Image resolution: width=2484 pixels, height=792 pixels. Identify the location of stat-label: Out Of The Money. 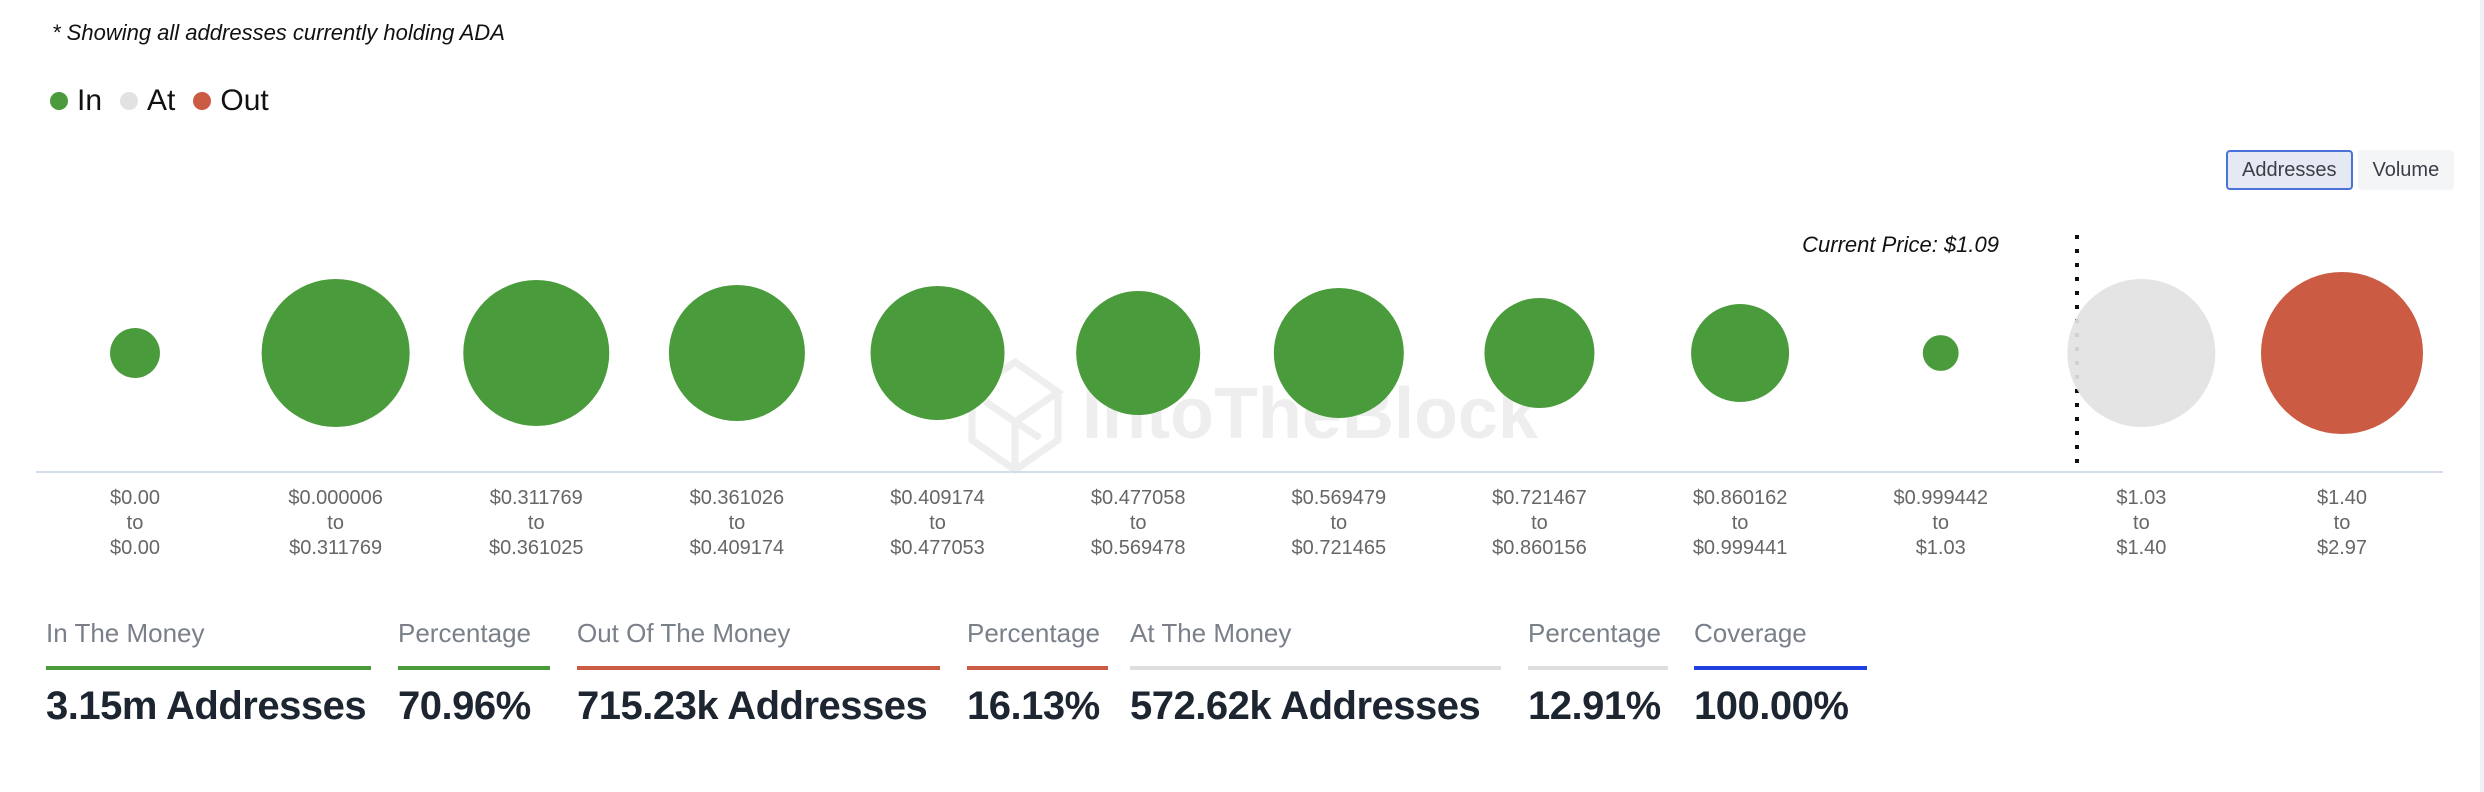
(684, 633).